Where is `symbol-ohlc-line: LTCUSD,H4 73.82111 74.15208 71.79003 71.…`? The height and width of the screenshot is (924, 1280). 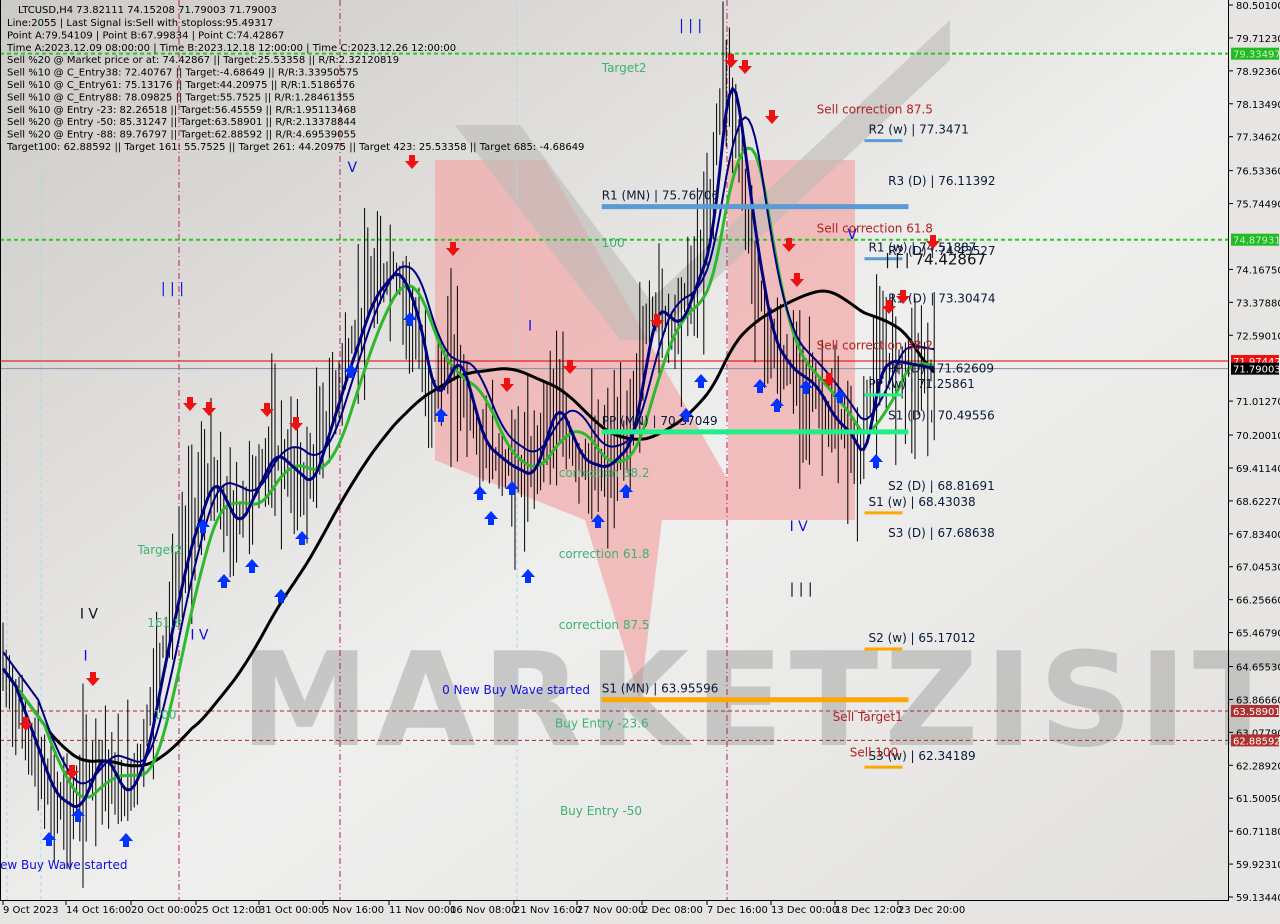
symbol-ohlc-line: LTCUSD,H4 73.82111 74.15208 71.79003 71.… is located at coordinates (147, 10).